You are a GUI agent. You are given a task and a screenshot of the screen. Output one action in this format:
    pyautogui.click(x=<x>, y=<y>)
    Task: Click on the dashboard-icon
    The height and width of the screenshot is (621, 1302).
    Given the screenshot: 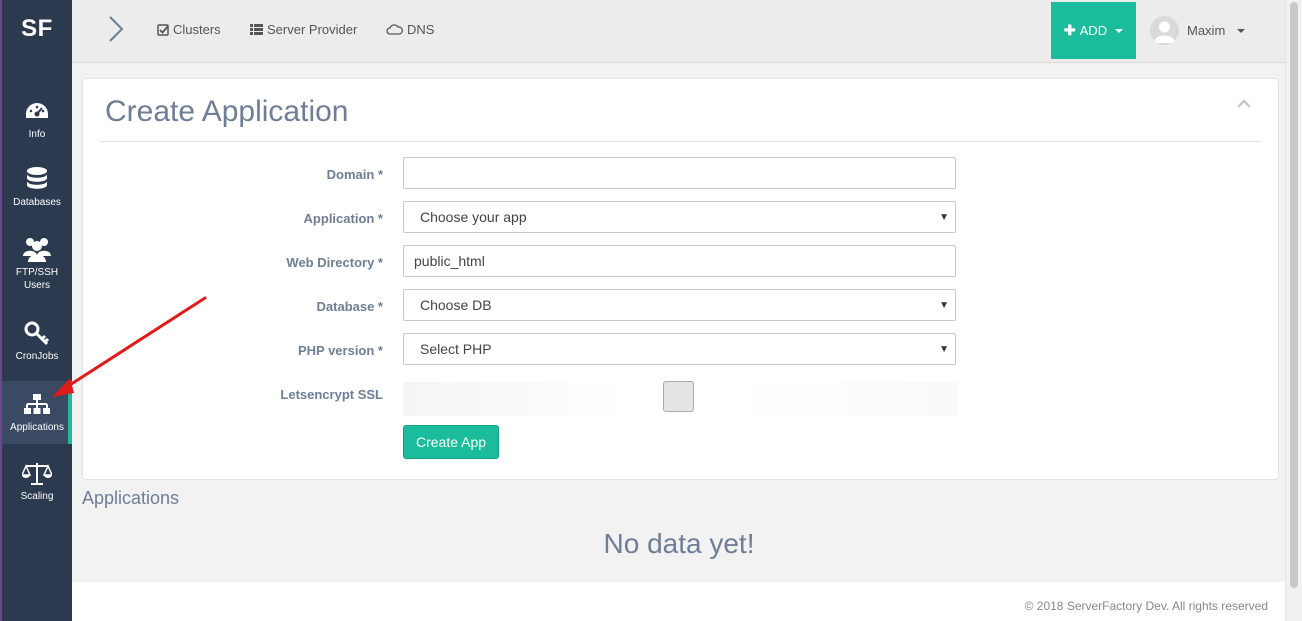 What is the action you would take?
    pyautogui.click(x=37, y=110)
    